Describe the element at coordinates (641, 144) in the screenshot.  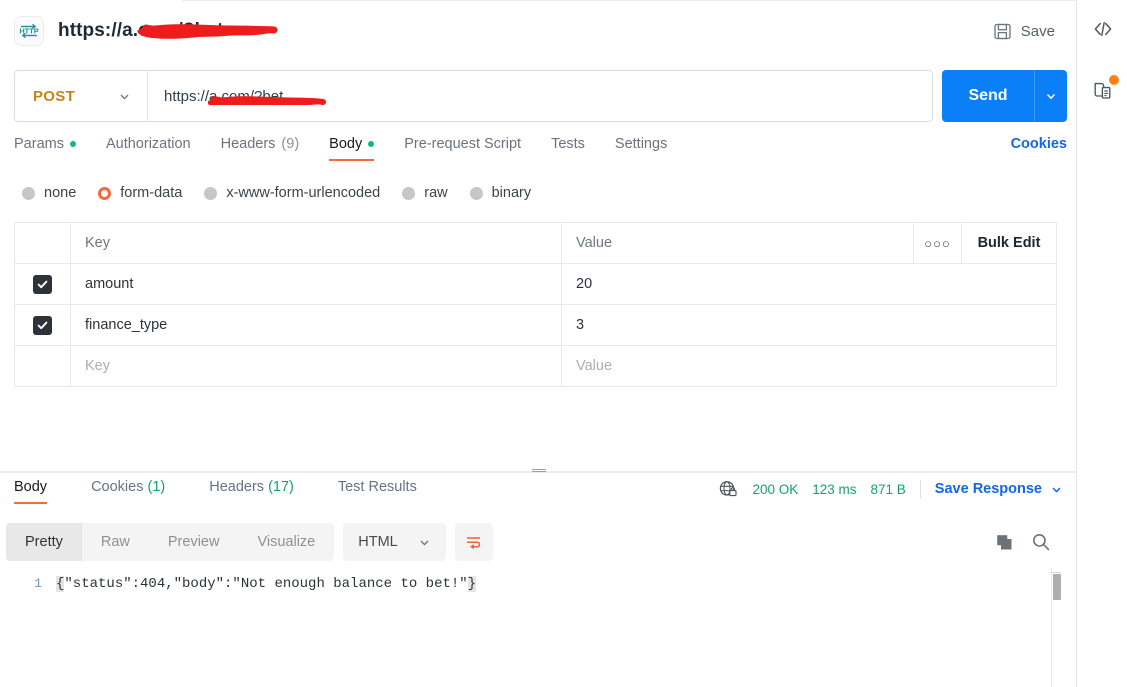
I see `tab-settings-label: Settings` at that location.